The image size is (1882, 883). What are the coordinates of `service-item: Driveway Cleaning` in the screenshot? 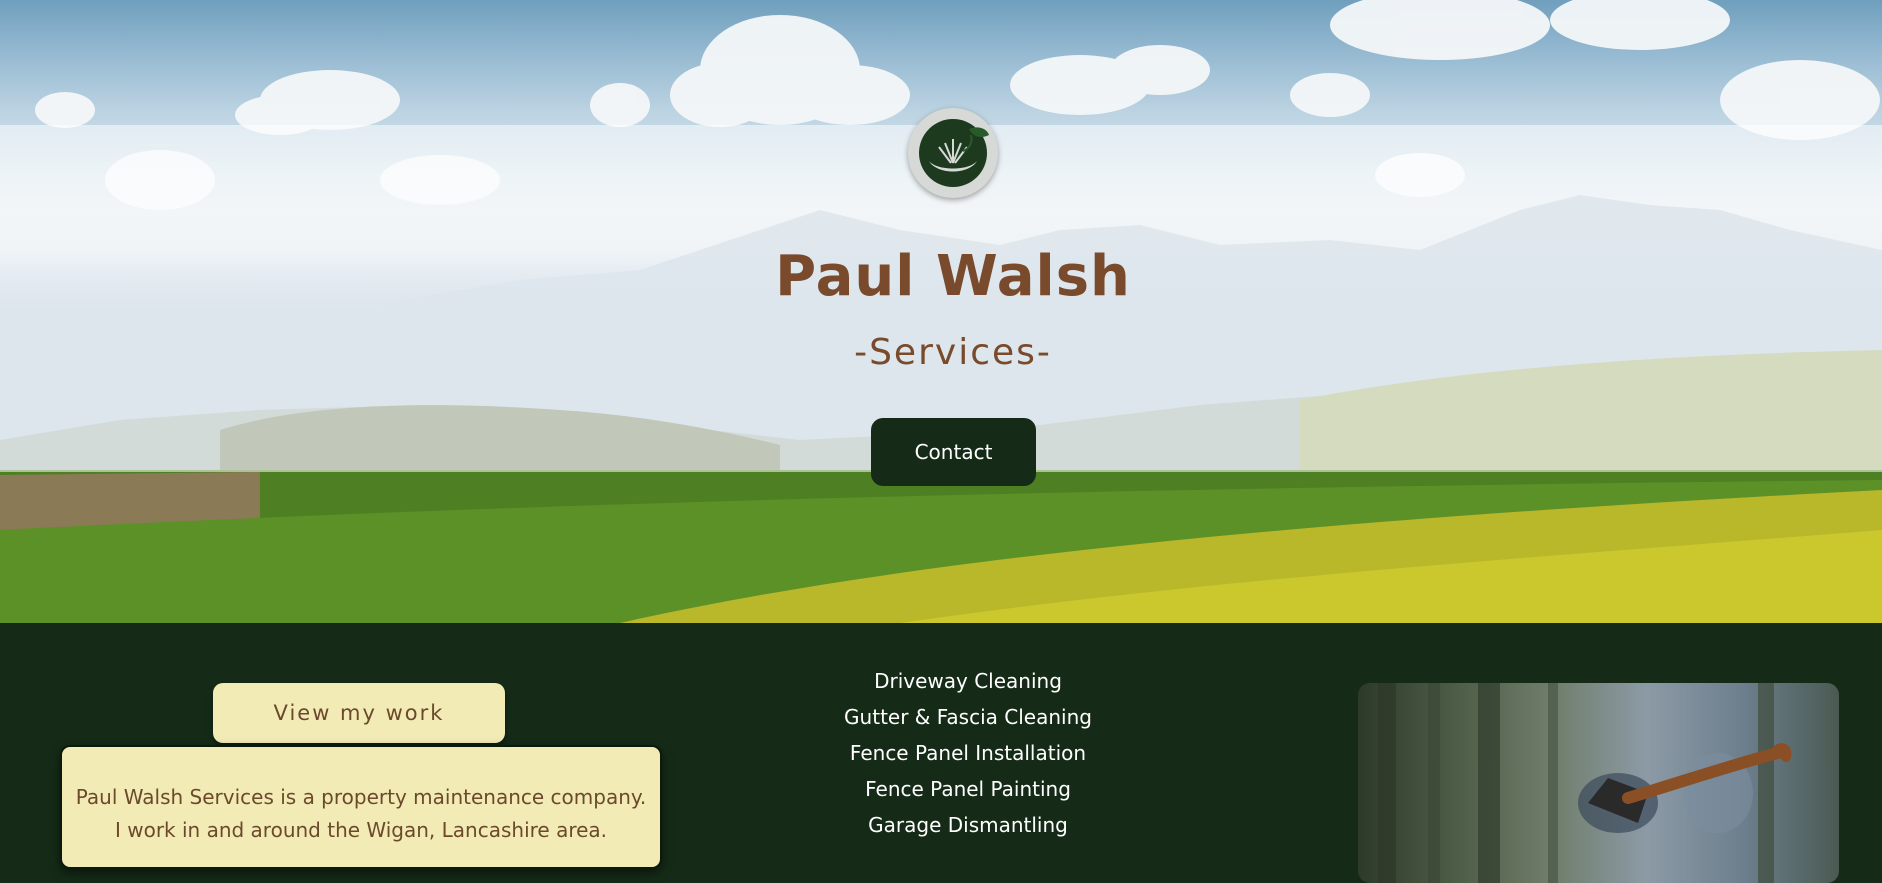 It's located at (968, 681).